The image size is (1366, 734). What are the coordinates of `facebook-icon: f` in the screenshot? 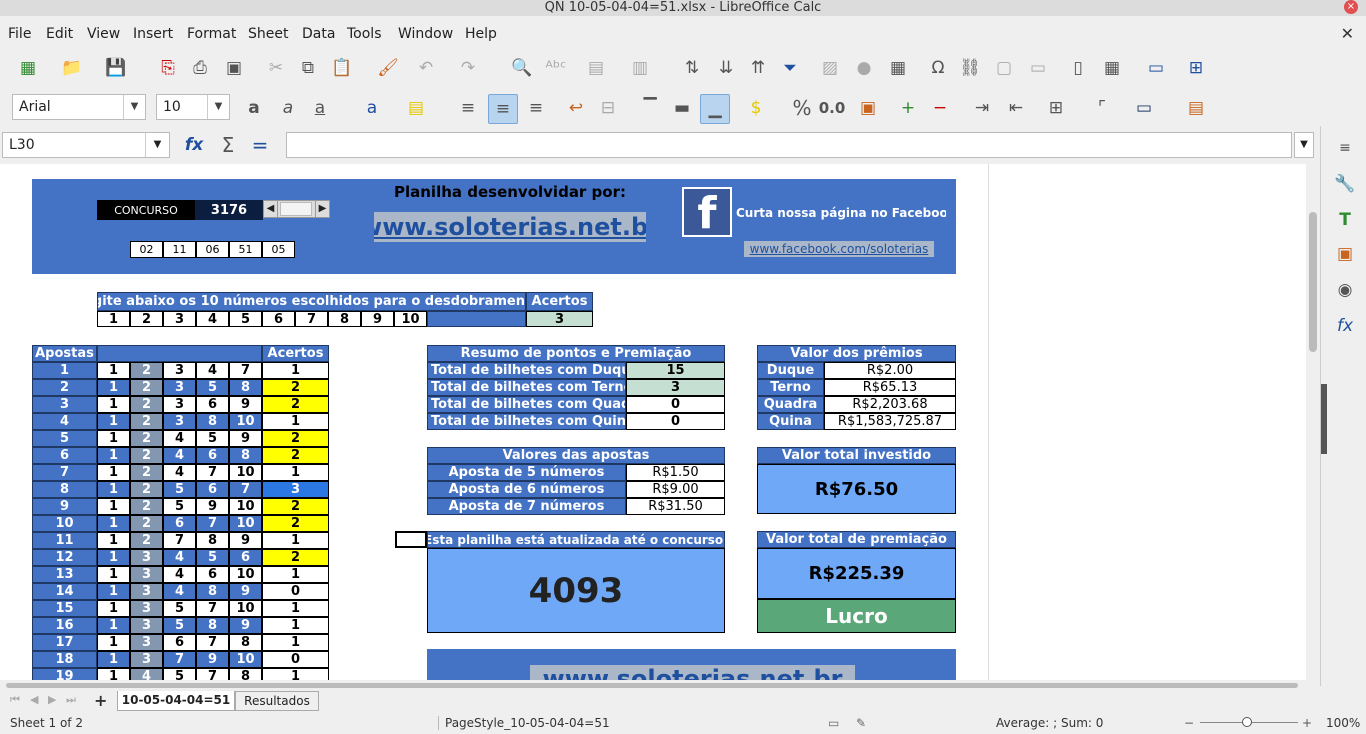 It's located at (707, 213).